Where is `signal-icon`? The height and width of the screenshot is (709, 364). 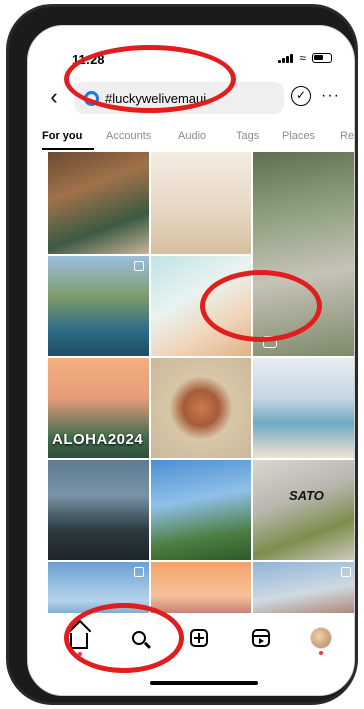 signal-icon is located at coordinates (286, 58).